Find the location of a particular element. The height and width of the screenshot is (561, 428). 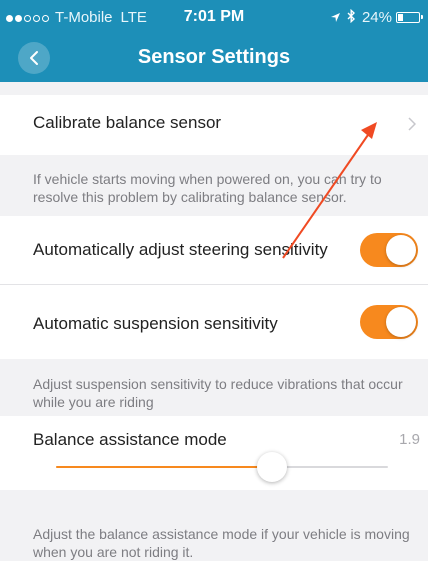

battery-percentage: 24% is located at coordinates (376, 17).